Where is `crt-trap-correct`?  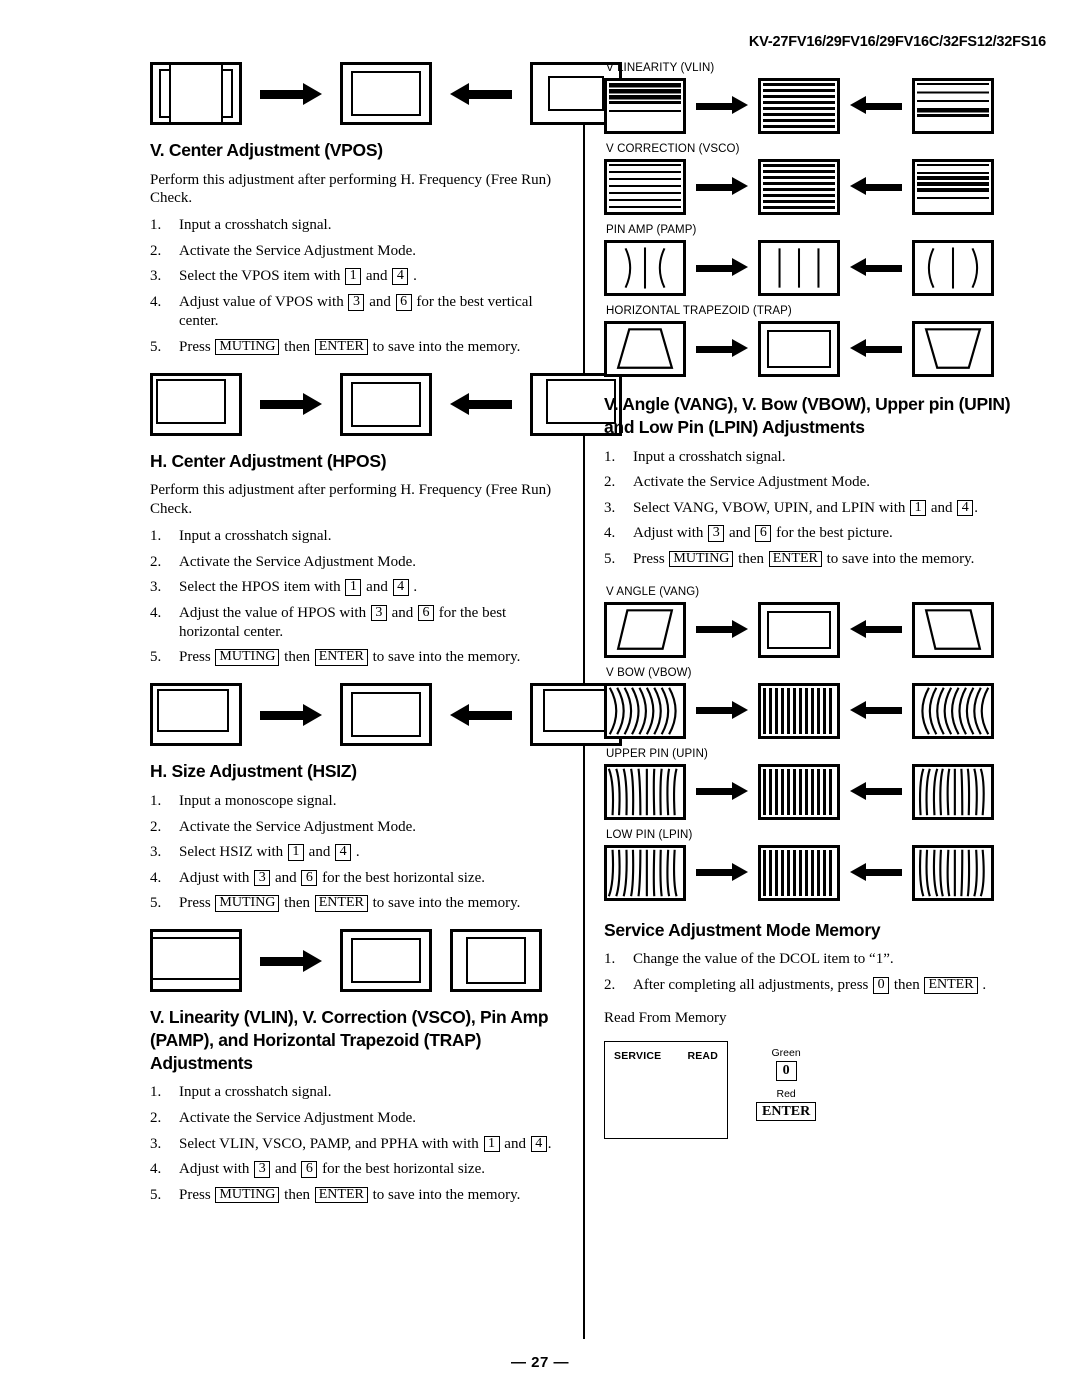 crt-trap-correct is located at coordinates (799, 349).